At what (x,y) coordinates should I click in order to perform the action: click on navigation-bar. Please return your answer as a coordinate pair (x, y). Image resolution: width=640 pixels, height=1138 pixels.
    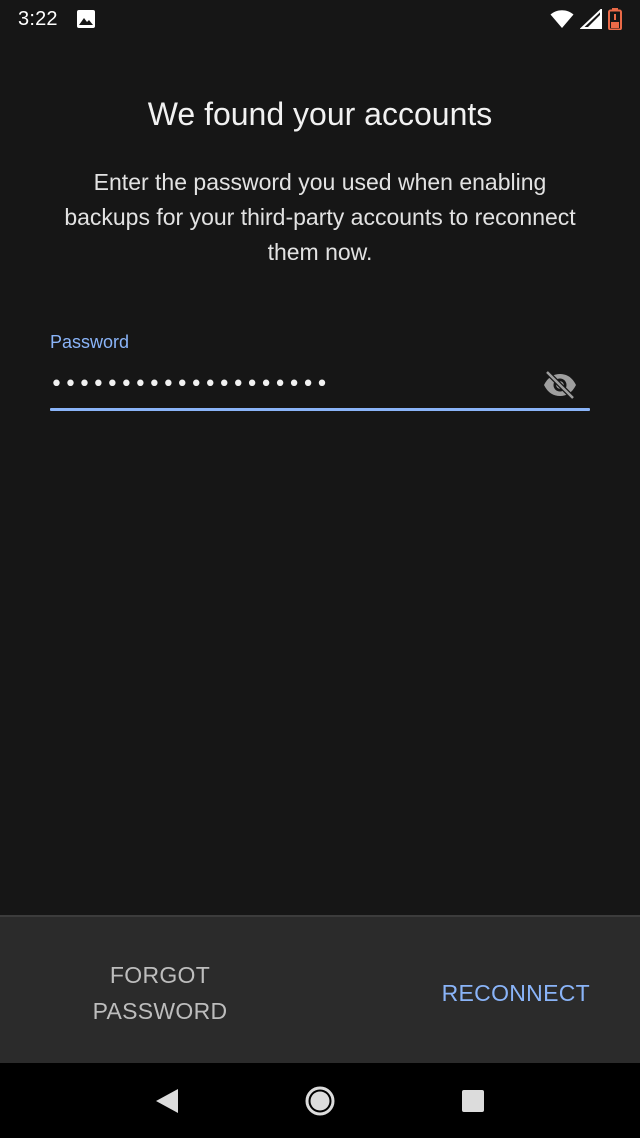
    Looking at the image, I should click on (320, 1100).